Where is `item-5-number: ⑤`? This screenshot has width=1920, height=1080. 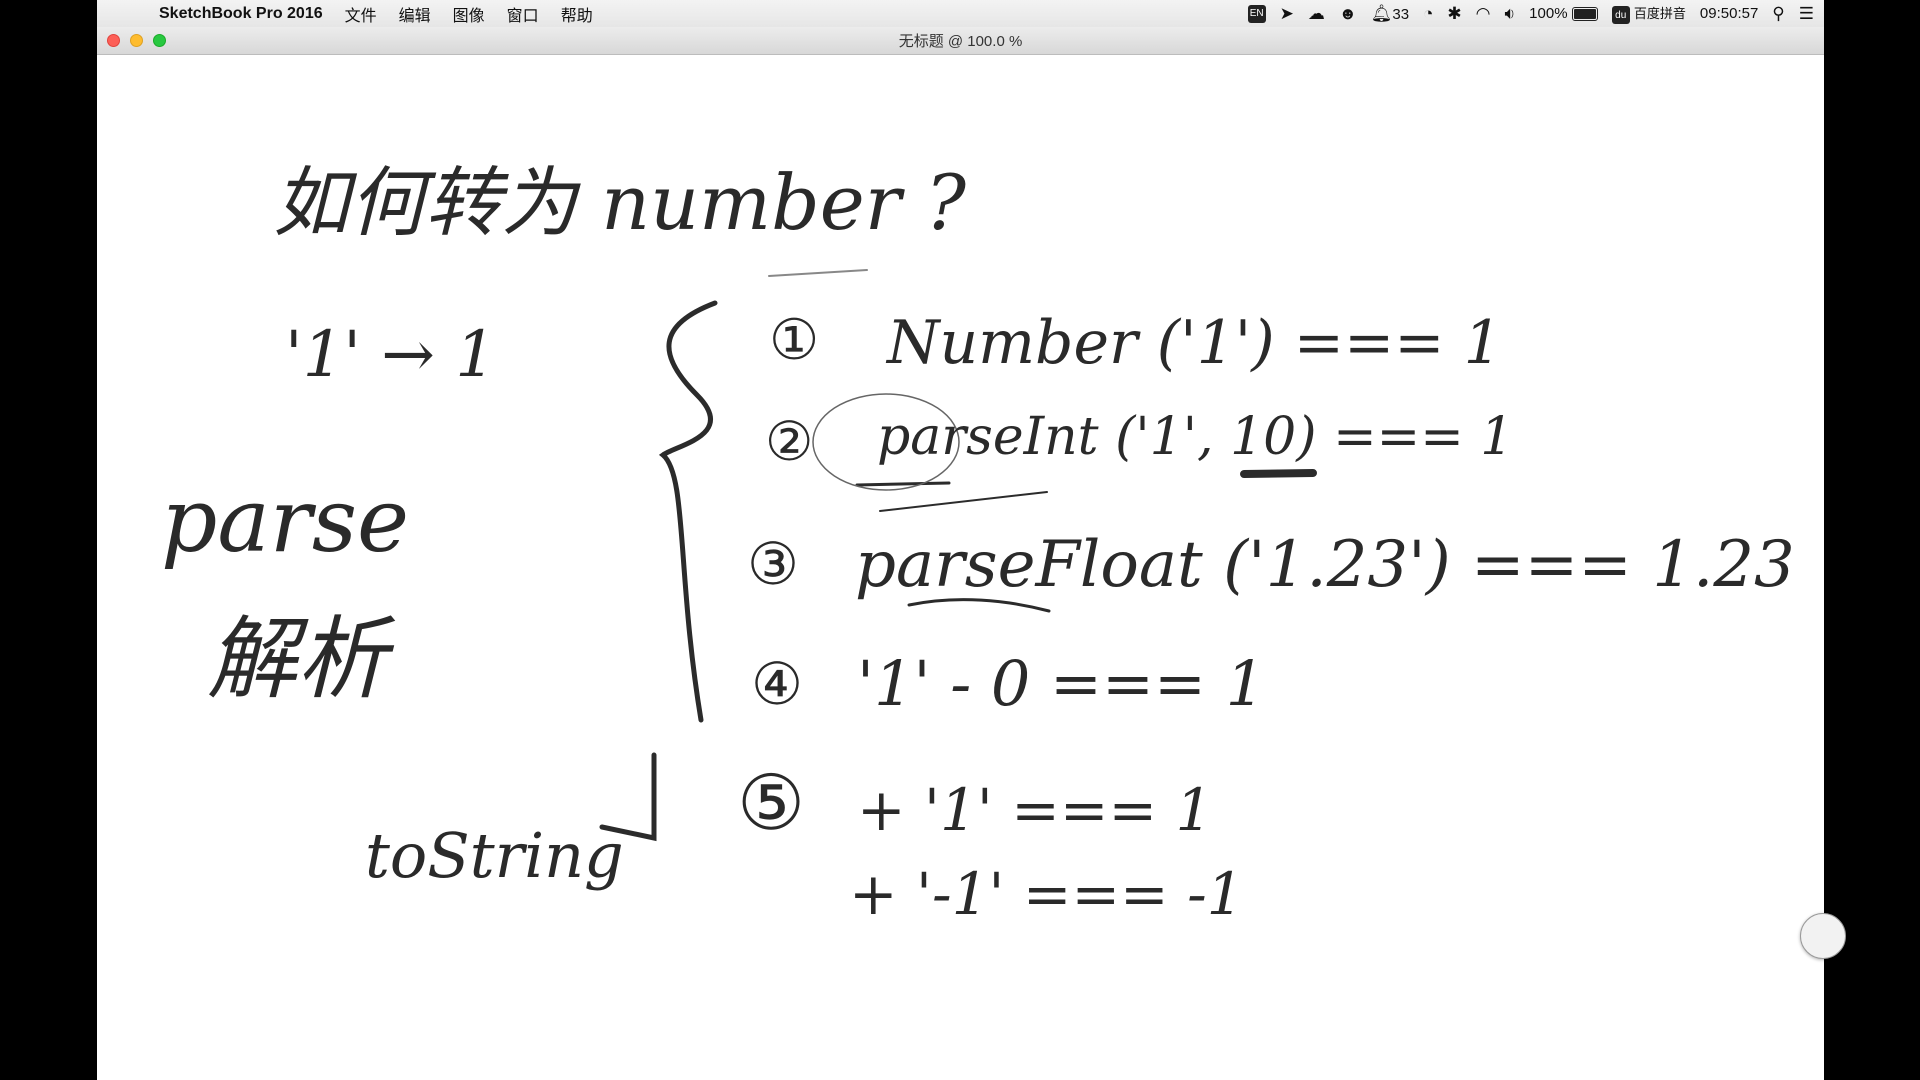 item-5-number: ⑤ is located at coordinates (771, 802).